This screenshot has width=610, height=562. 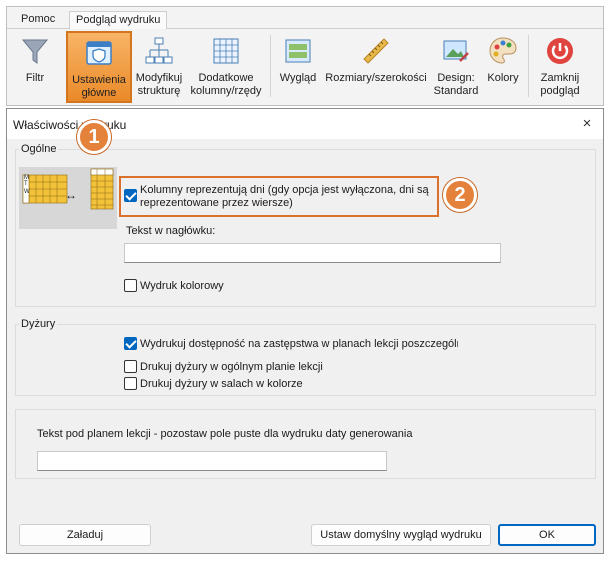 I want to click on duty-group, so click(x=305, y=360).